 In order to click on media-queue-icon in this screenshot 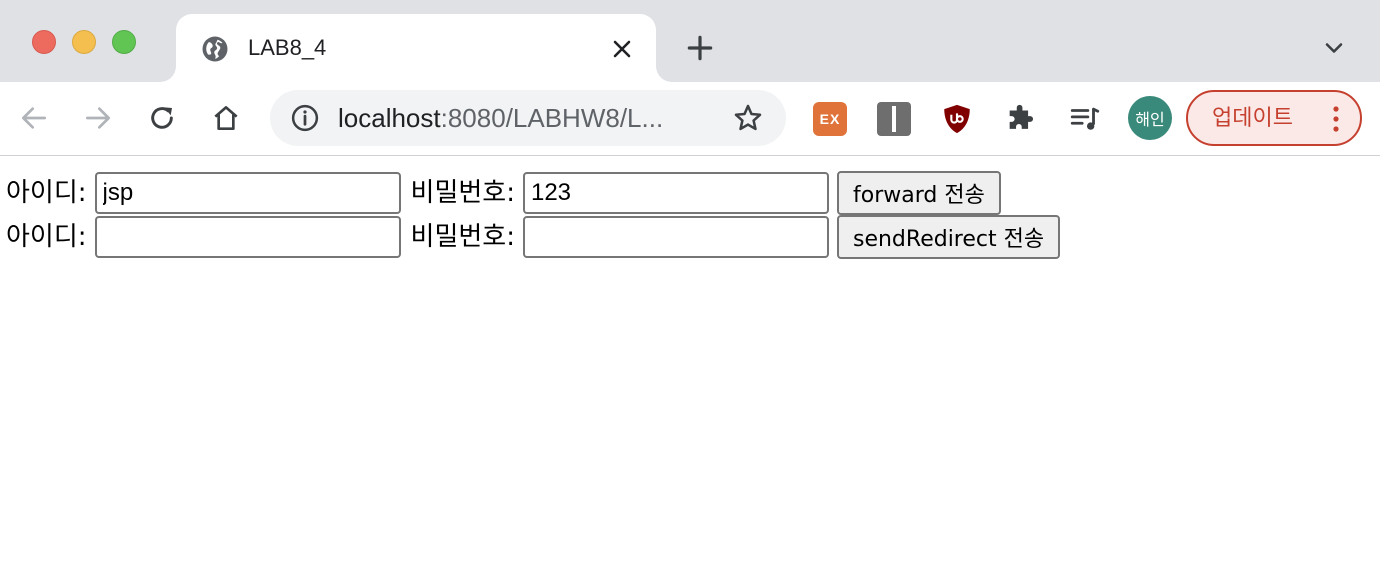, I will do `click(1085, 119)`.